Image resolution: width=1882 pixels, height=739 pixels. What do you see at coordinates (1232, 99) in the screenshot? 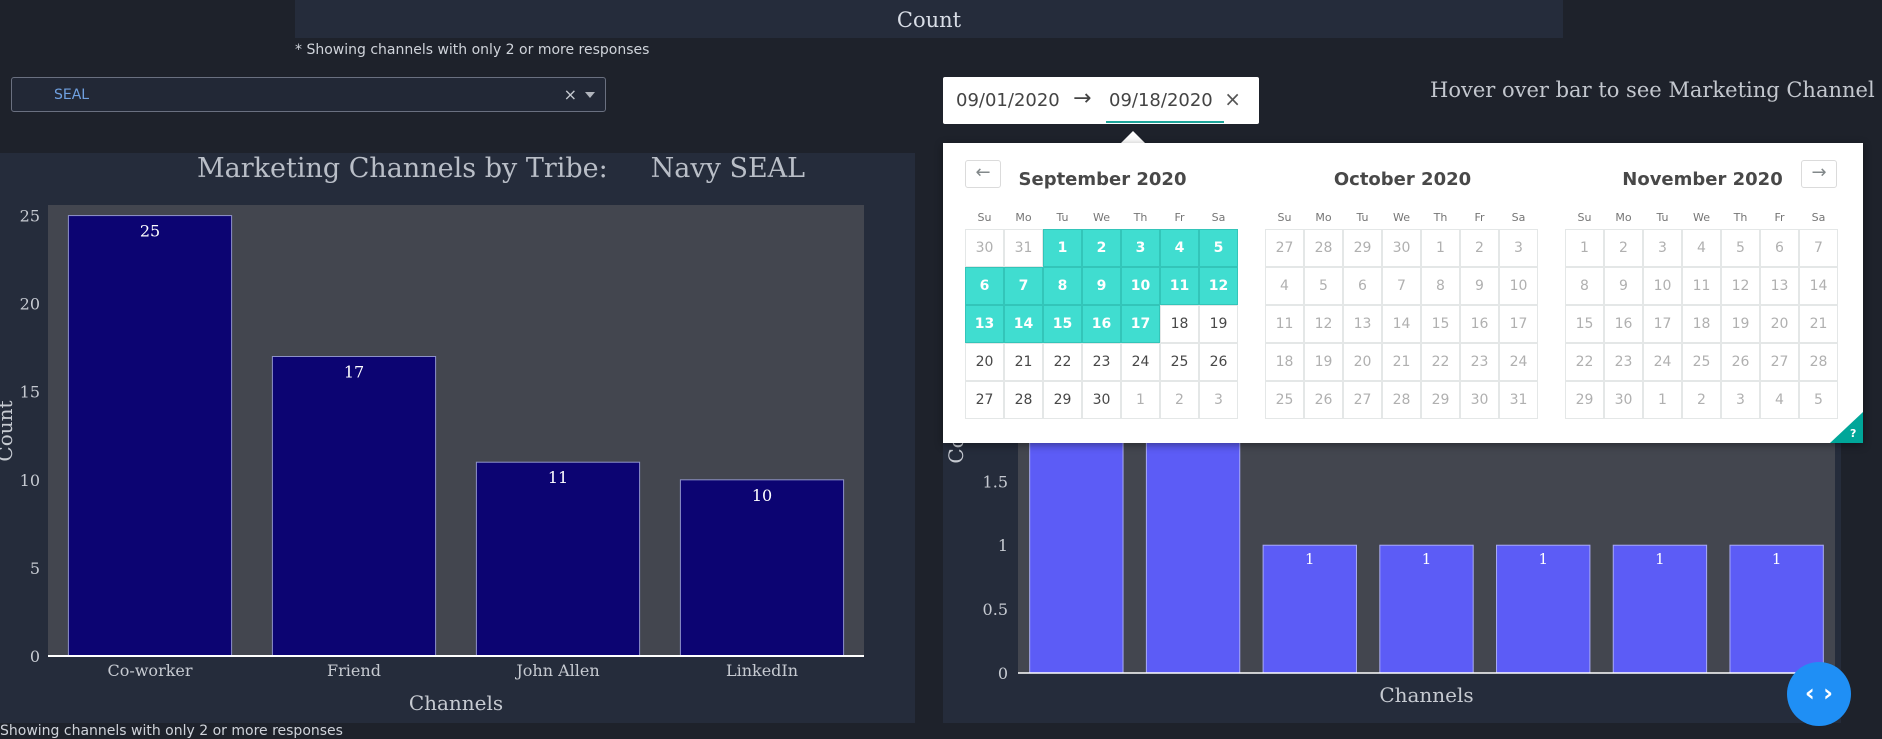
I see `close-icon: ×` at bounding box center [1232, 99].